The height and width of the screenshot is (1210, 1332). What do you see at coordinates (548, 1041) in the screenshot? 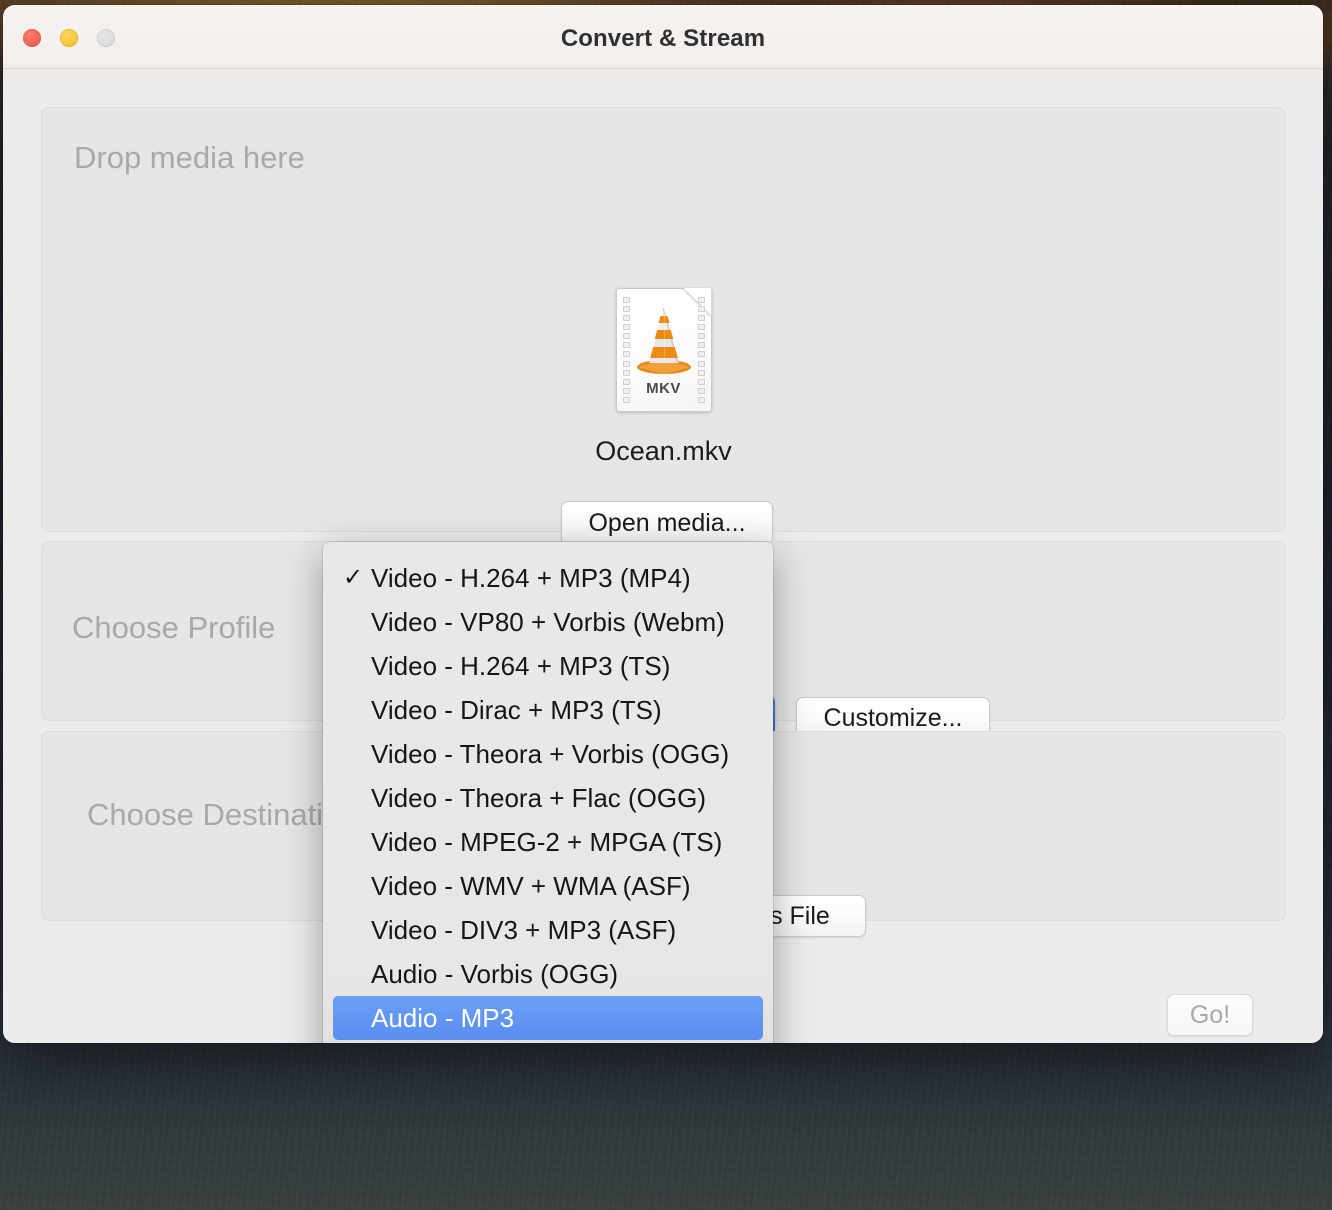
I see `menu-item: Audio - MP3 (MP4)` at bounding box center [548, 1041].